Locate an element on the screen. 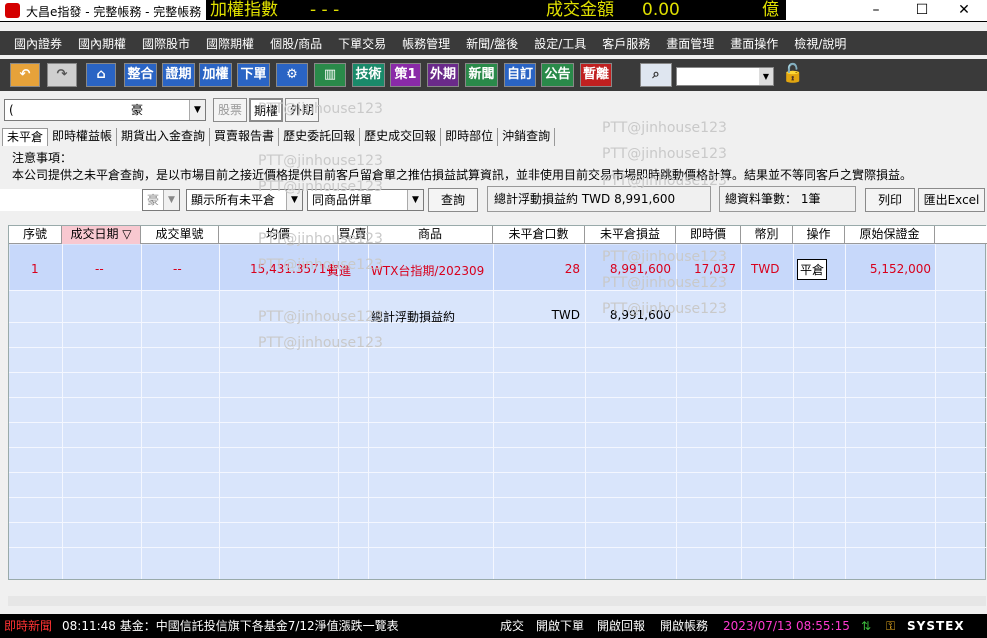  tab-positions: 即時部位 is located at coordinates (470, 137).